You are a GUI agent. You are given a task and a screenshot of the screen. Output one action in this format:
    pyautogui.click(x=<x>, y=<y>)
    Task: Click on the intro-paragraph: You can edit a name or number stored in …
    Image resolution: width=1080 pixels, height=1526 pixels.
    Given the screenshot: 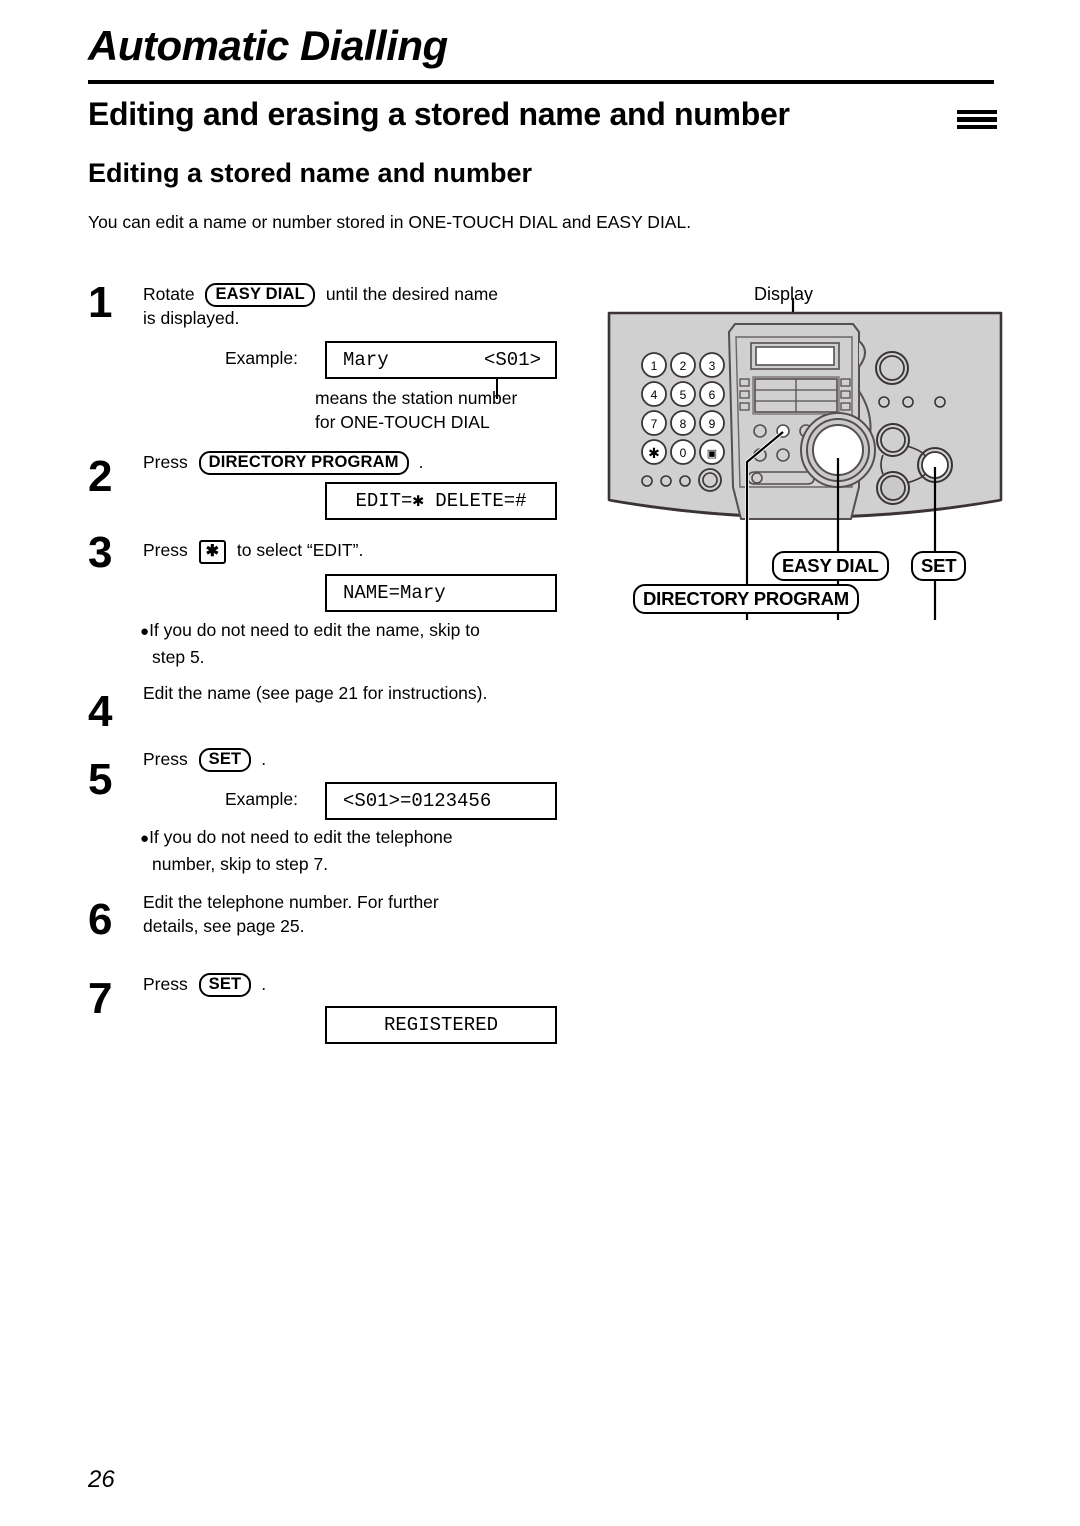 What is the action you would take?
    pyautogui.click(x=390, y=222)
    